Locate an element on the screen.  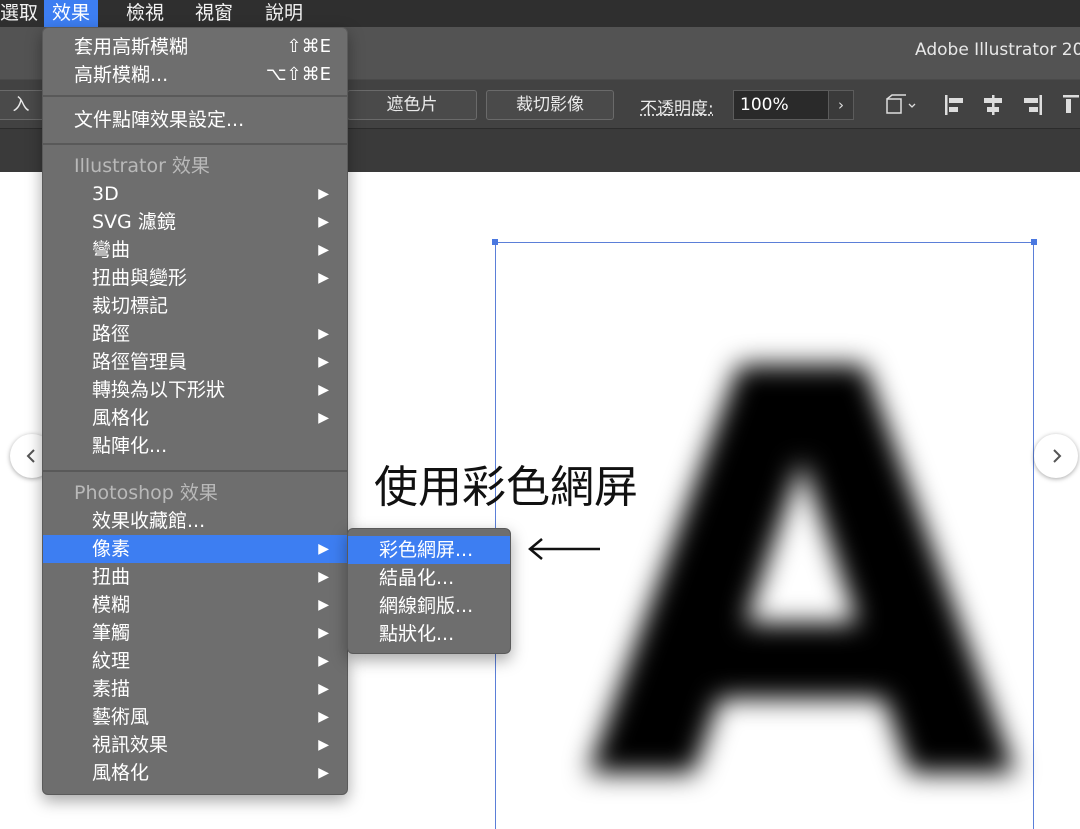
chevron-left-icon is located at coordinates (30, 456).